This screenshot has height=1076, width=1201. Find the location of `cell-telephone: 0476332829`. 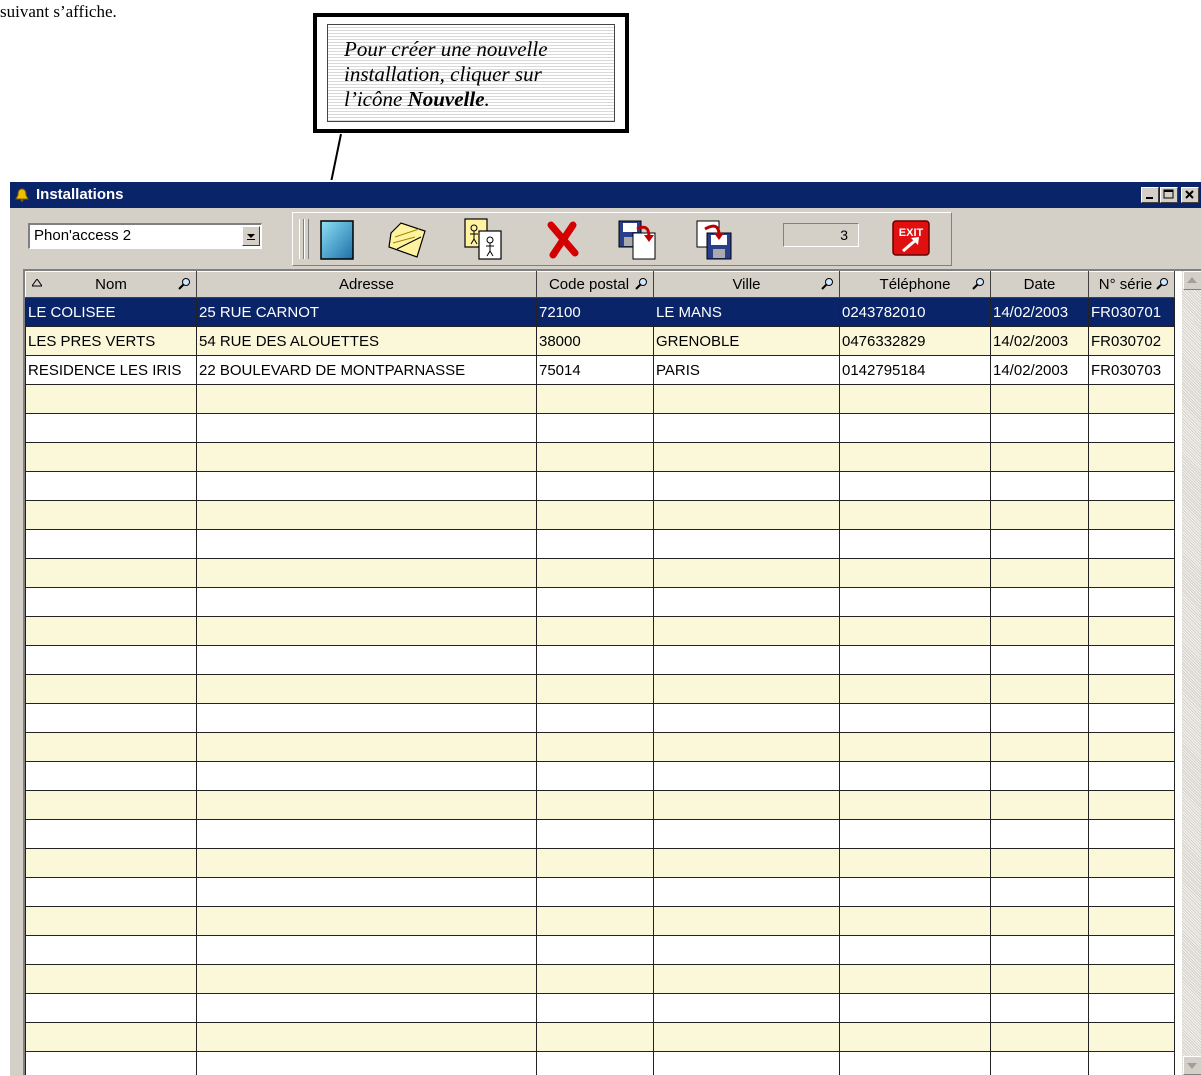

cell-telephone: 0476332829 is located at coordinates (915, 341).